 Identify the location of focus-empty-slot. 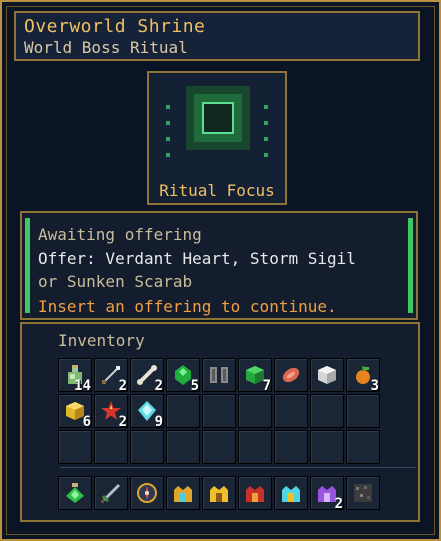
(218, 118).